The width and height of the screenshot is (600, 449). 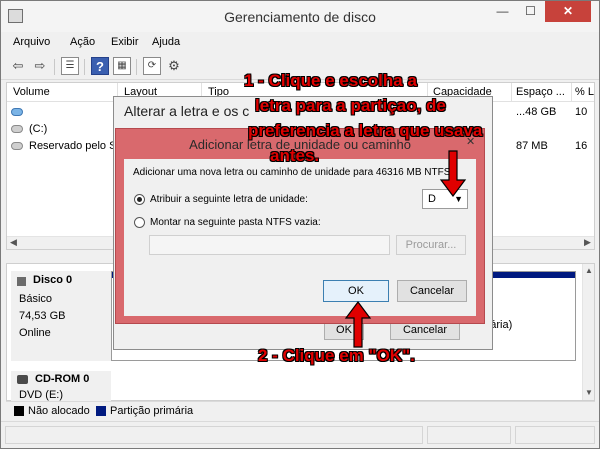 What do you see at coordinates (589, 392) in the screenshot?
I see `scroll-down-icon: ▼` at bounding box center [589, 392].